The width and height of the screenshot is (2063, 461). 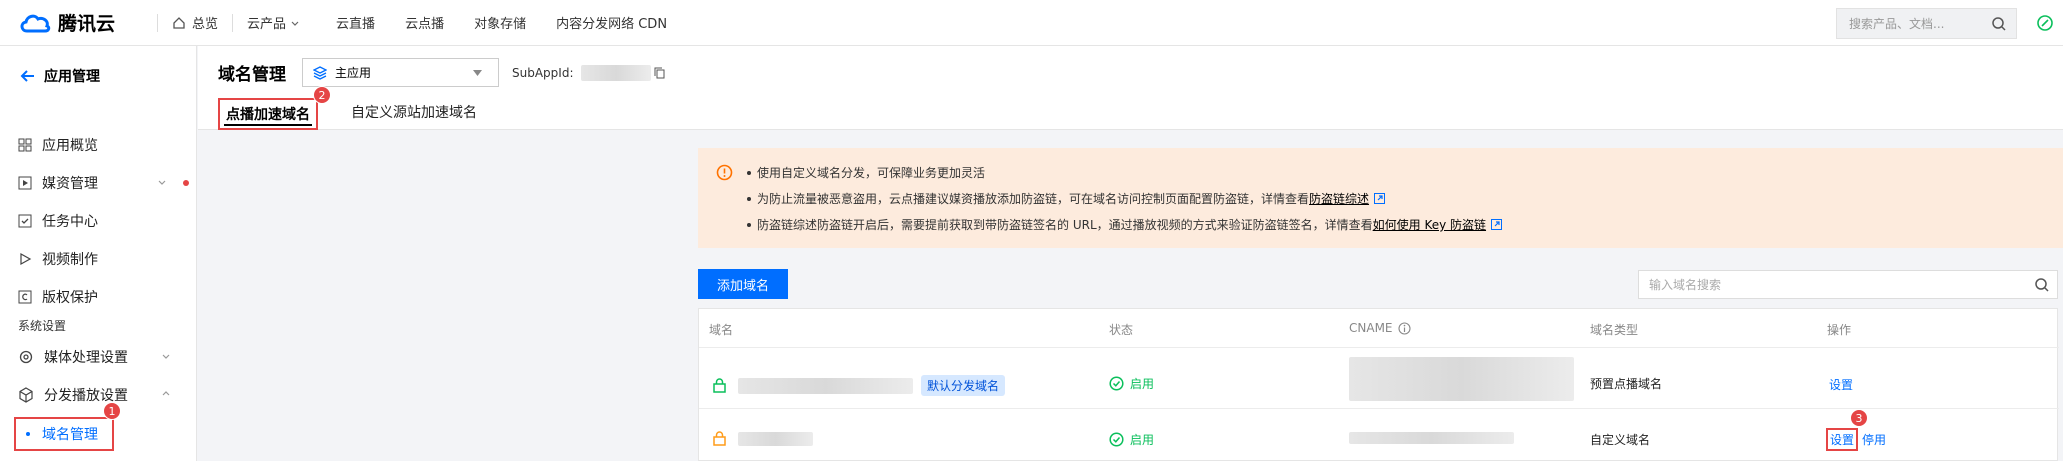 I want to click on row-divider, so click(x=1379, y=347).